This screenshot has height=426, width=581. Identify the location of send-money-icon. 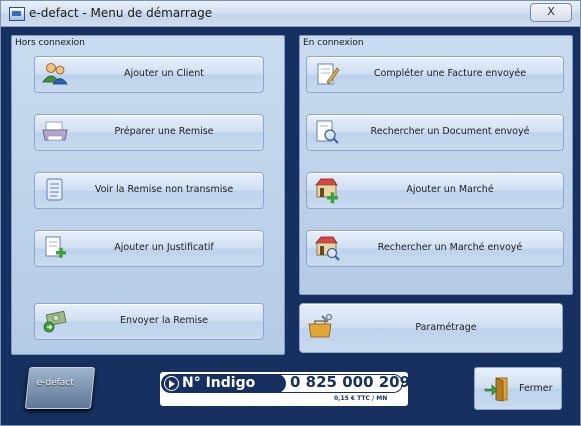
(55, 321).